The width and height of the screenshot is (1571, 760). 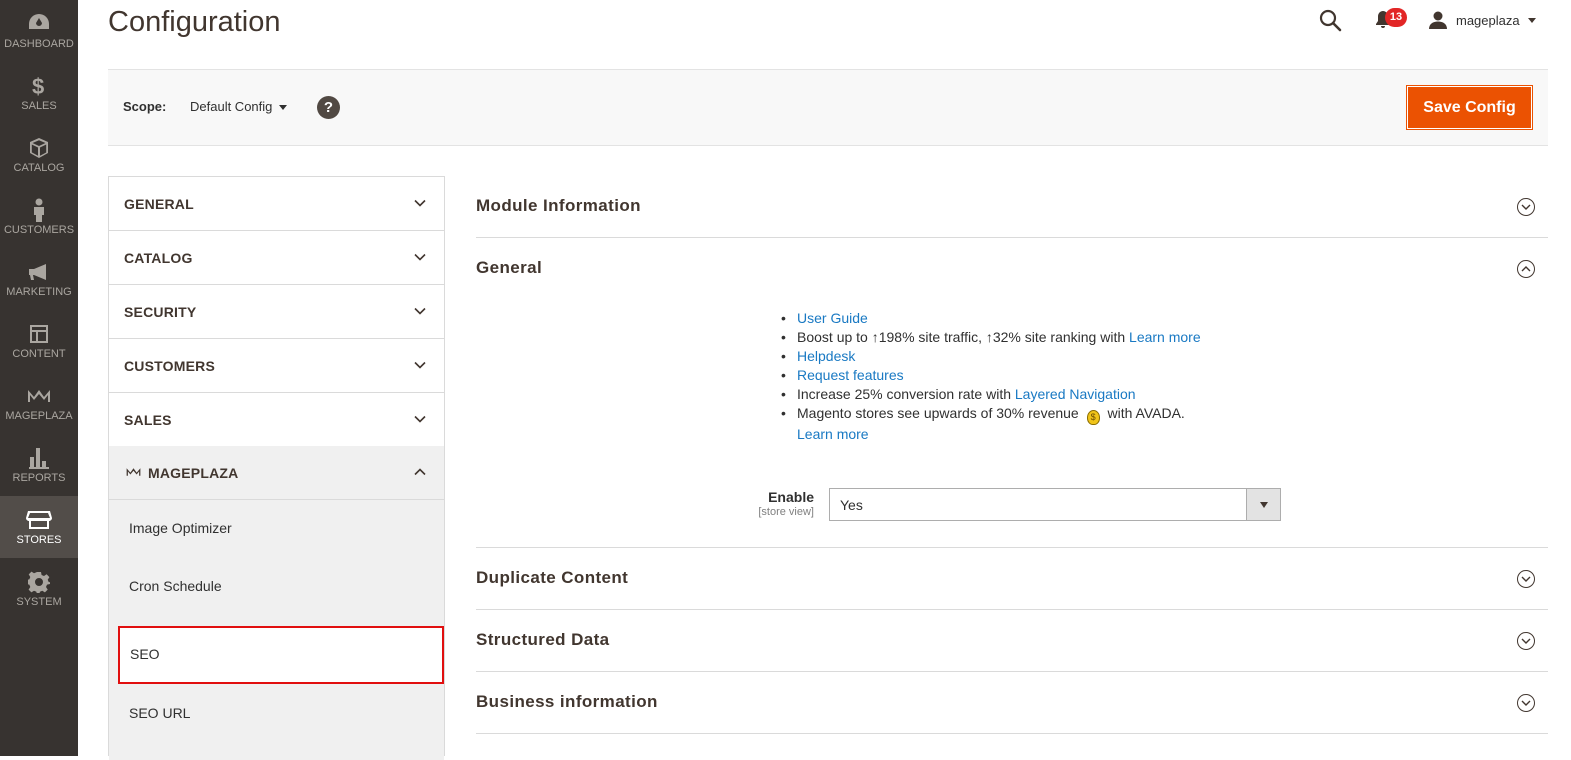 I want to click on tab-customers: CUSTOMERS, so click(x=276, y=366).